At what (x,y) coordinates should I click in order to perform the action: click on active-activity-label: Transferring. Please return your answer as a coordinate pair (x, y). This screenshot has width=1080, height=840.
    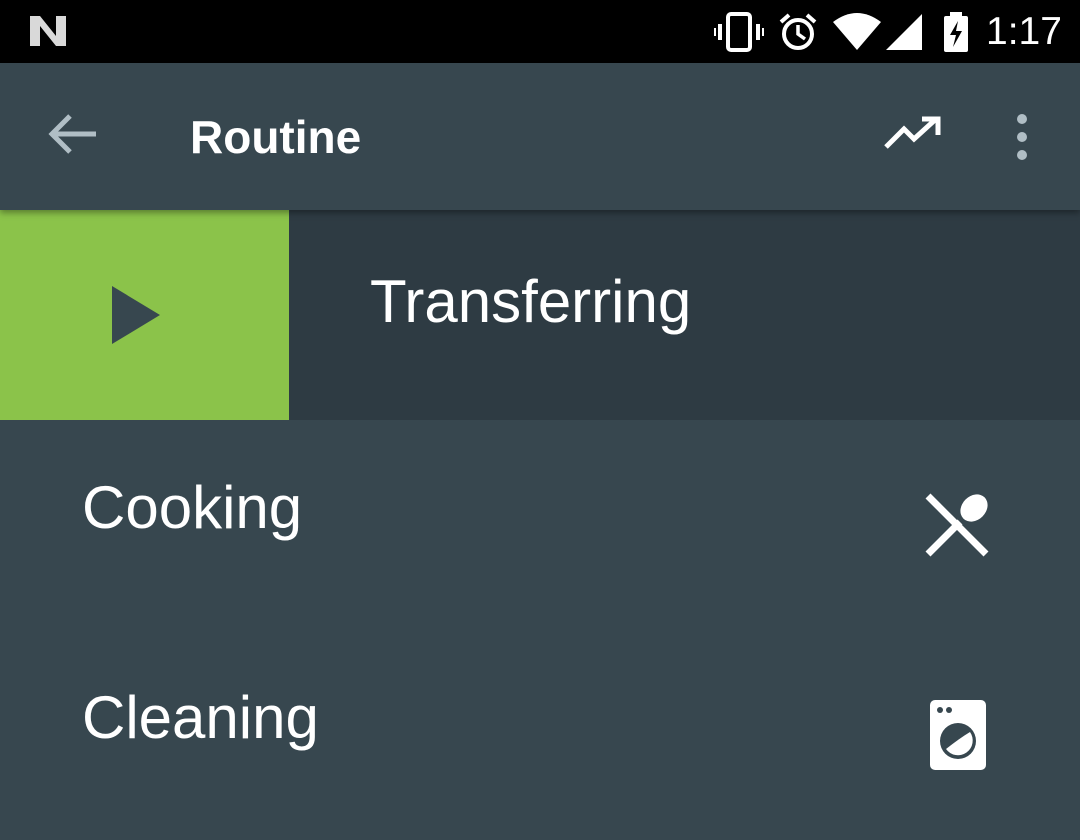
    Looking at the image, I should click on (531, 301).